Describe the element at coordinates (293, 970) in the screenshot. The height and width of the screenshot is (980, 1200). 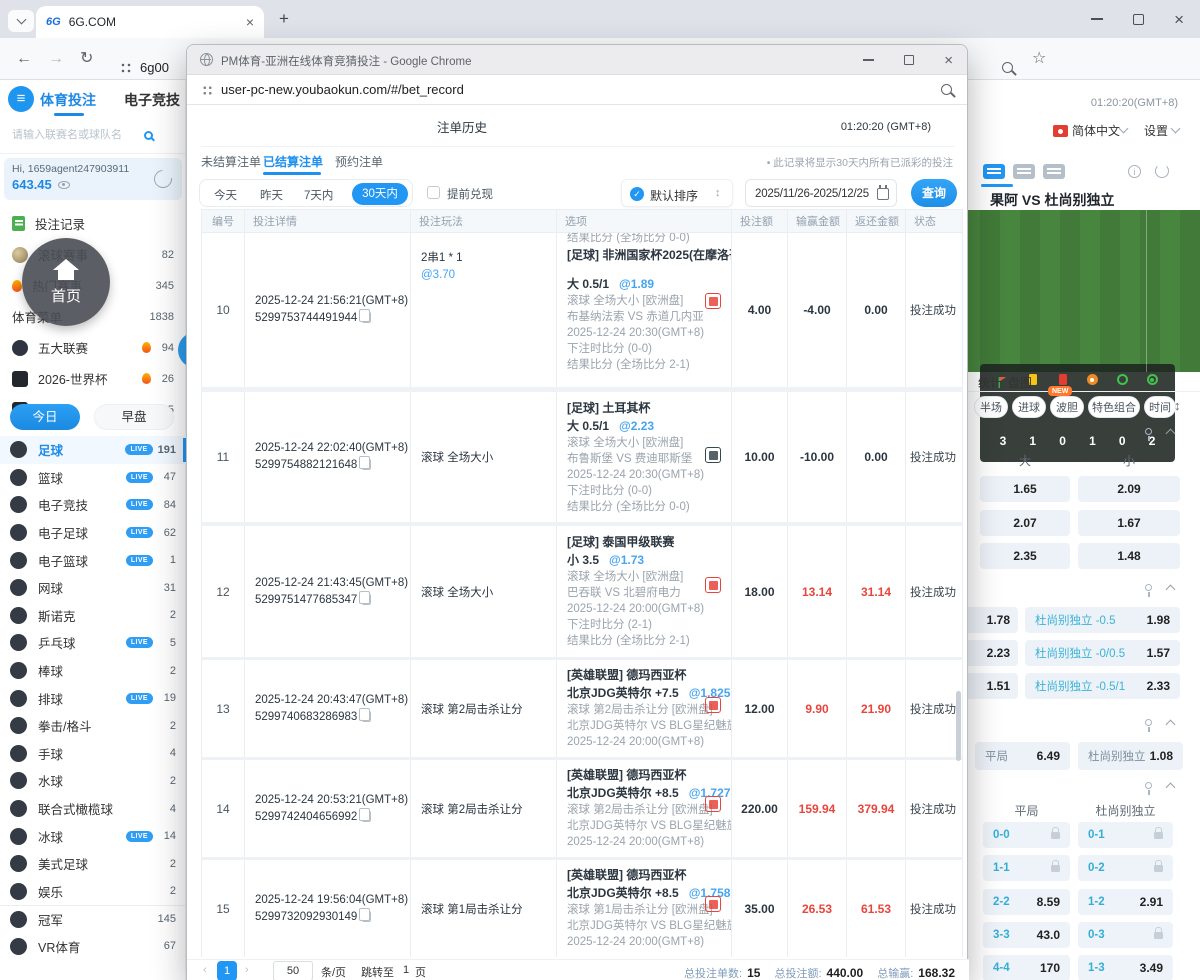
I see `page-size-select: 50` at that location.